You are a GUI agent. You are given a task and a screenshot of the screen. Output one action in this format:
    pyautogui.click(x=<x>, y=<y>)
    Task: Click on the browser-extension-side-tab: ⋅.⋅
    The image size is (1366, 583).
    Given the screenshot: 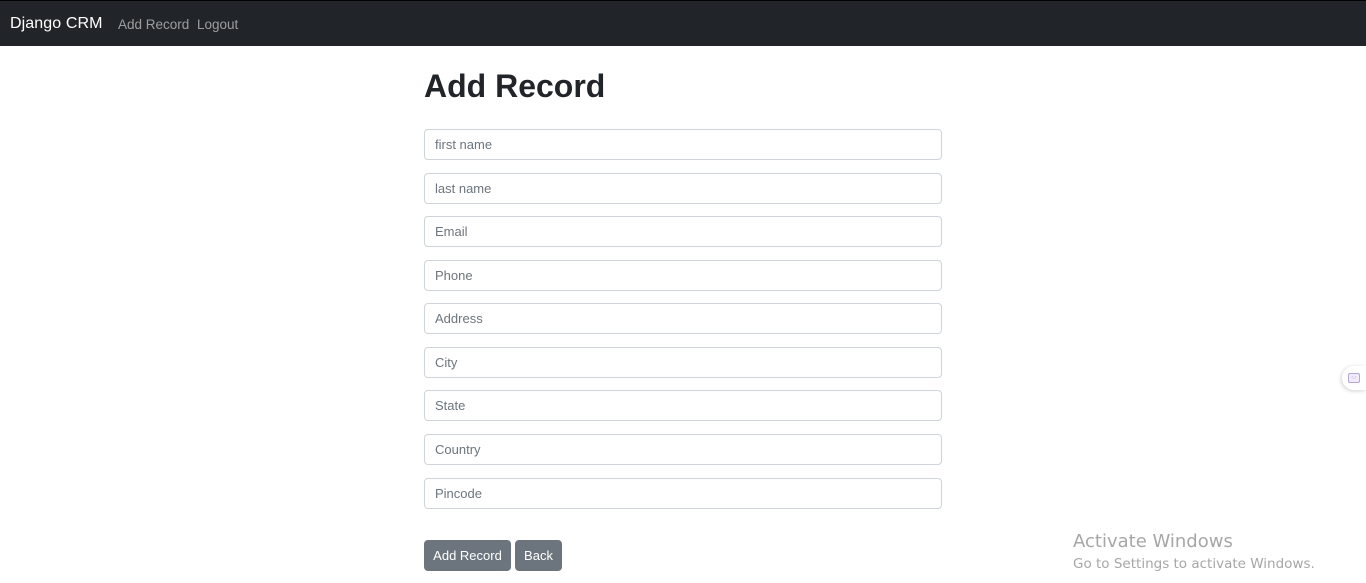 What is the action you would take?
    pyautogui.click(x=1354, y=378)
    